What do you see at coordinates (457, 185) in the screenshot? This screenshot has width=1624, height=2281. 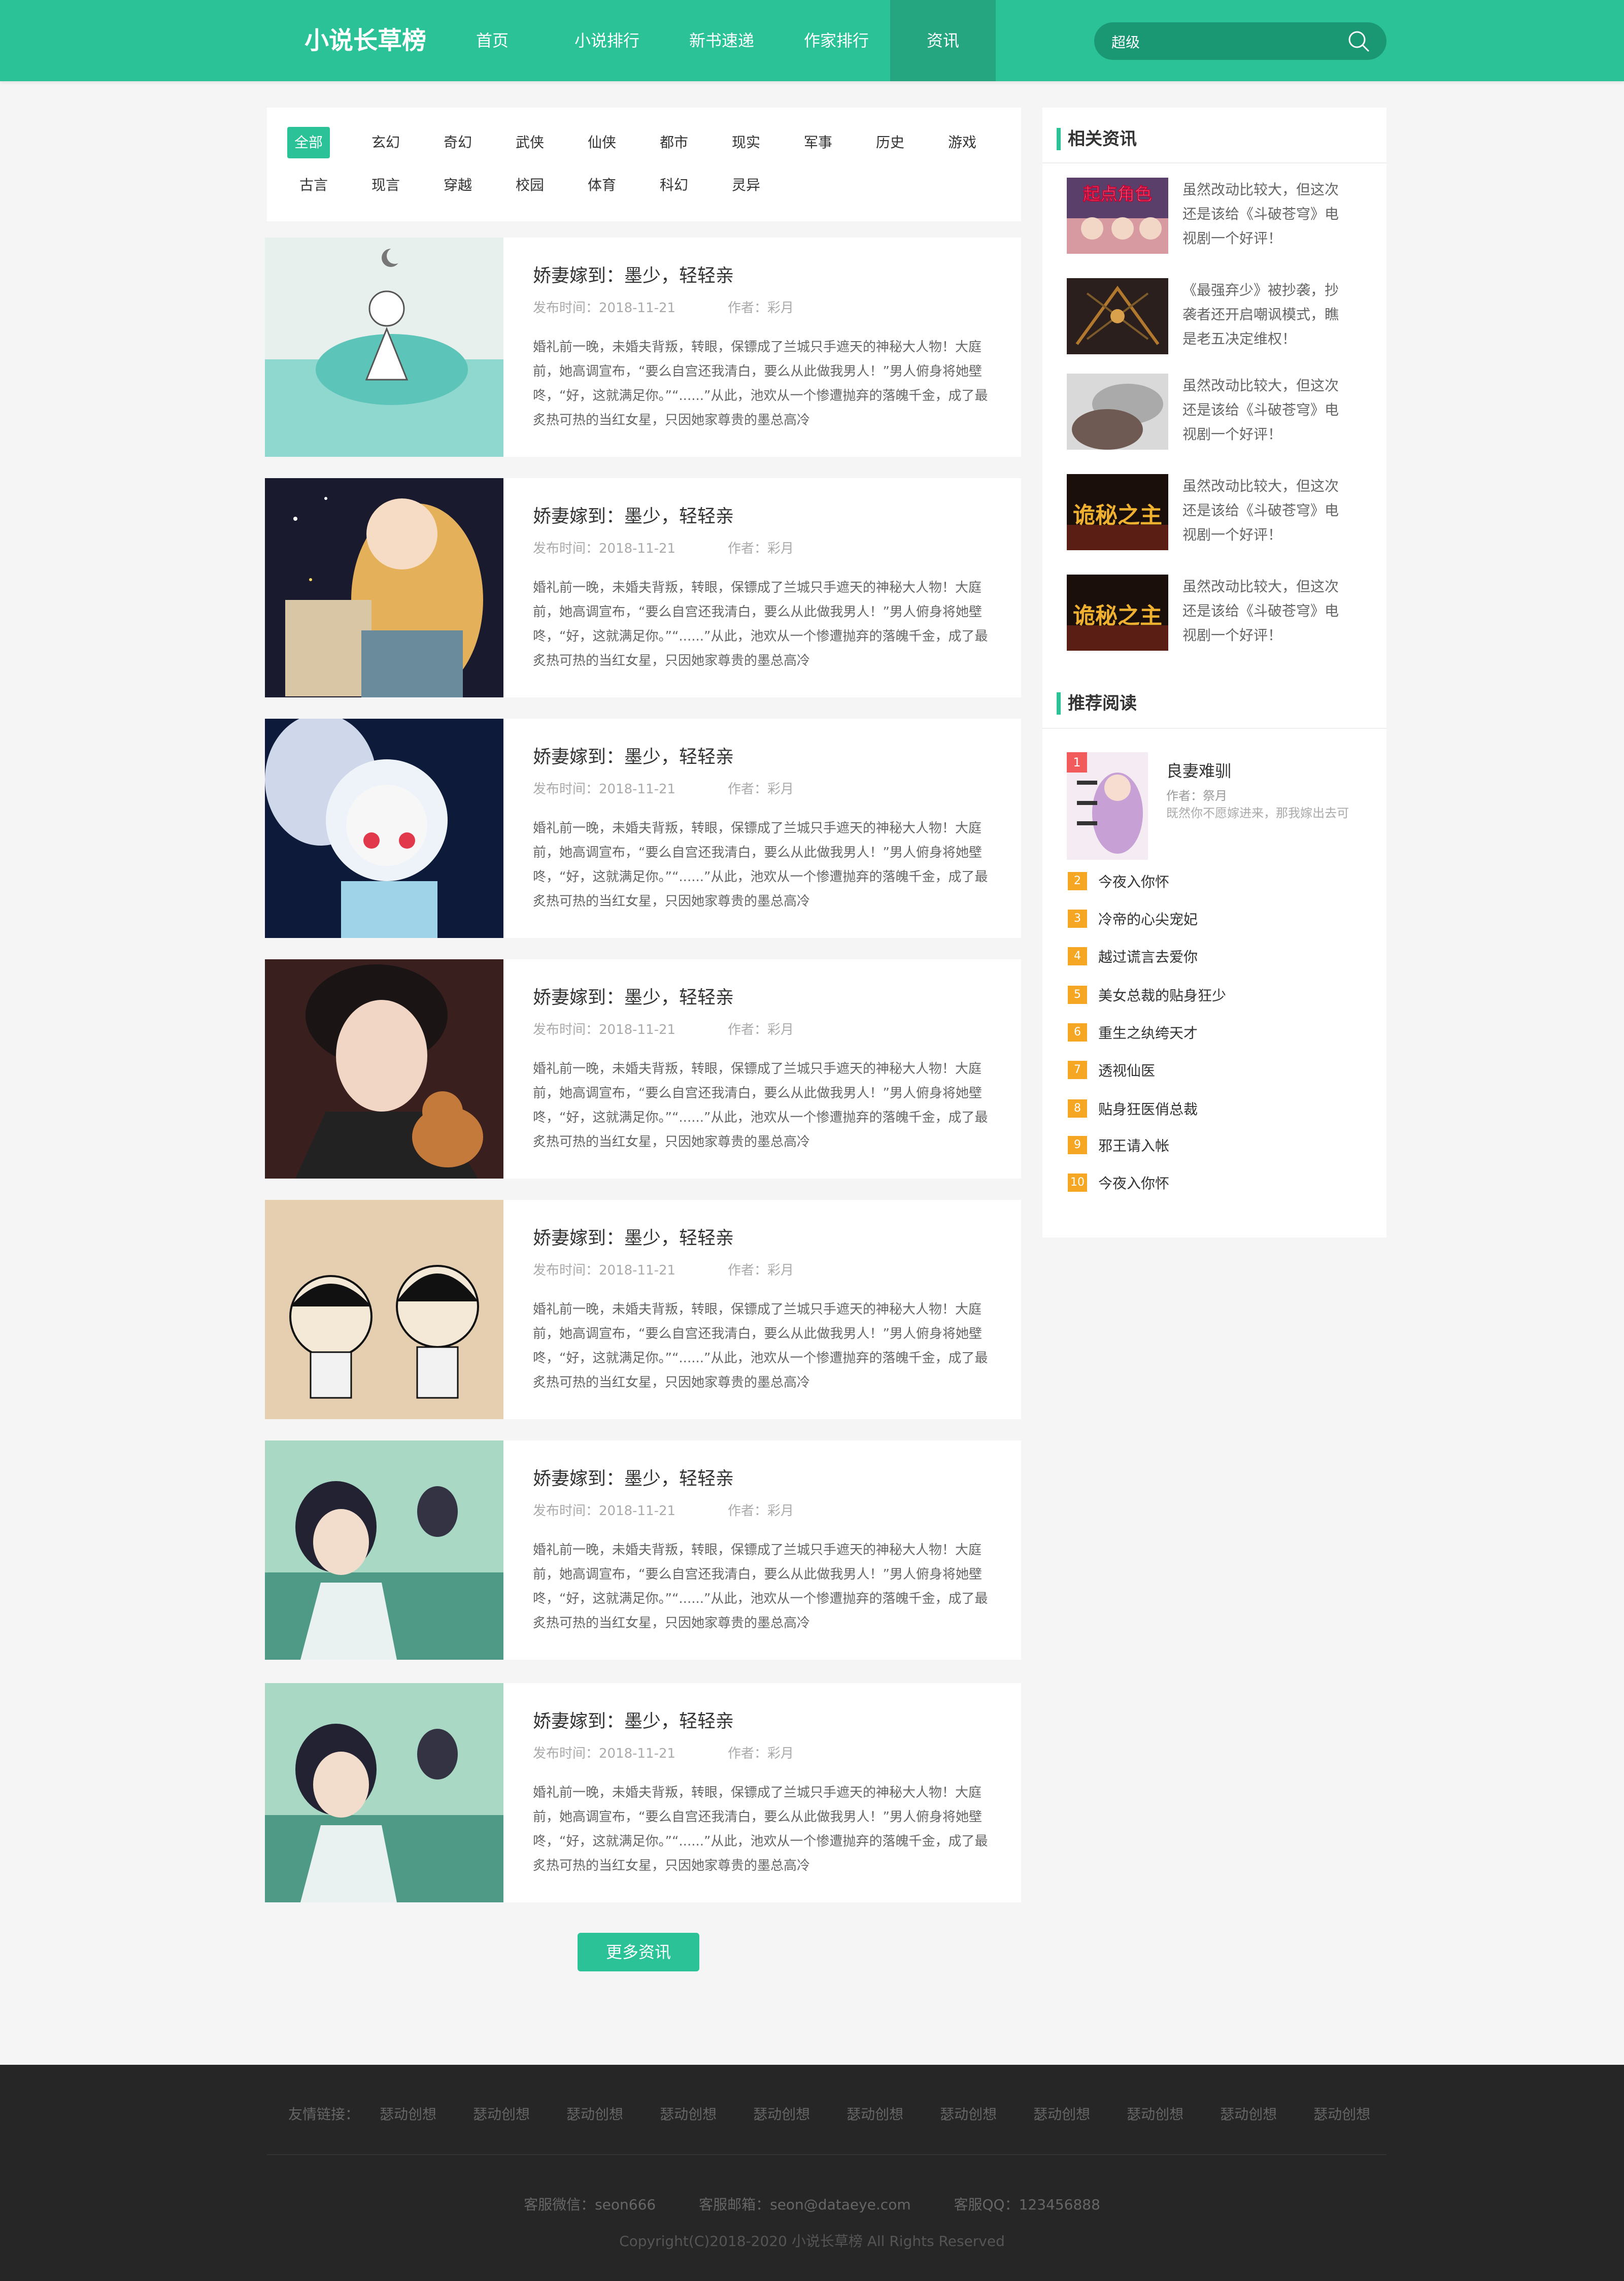 I see `filter-tag: 穿越` at bounding box center [457, 185].